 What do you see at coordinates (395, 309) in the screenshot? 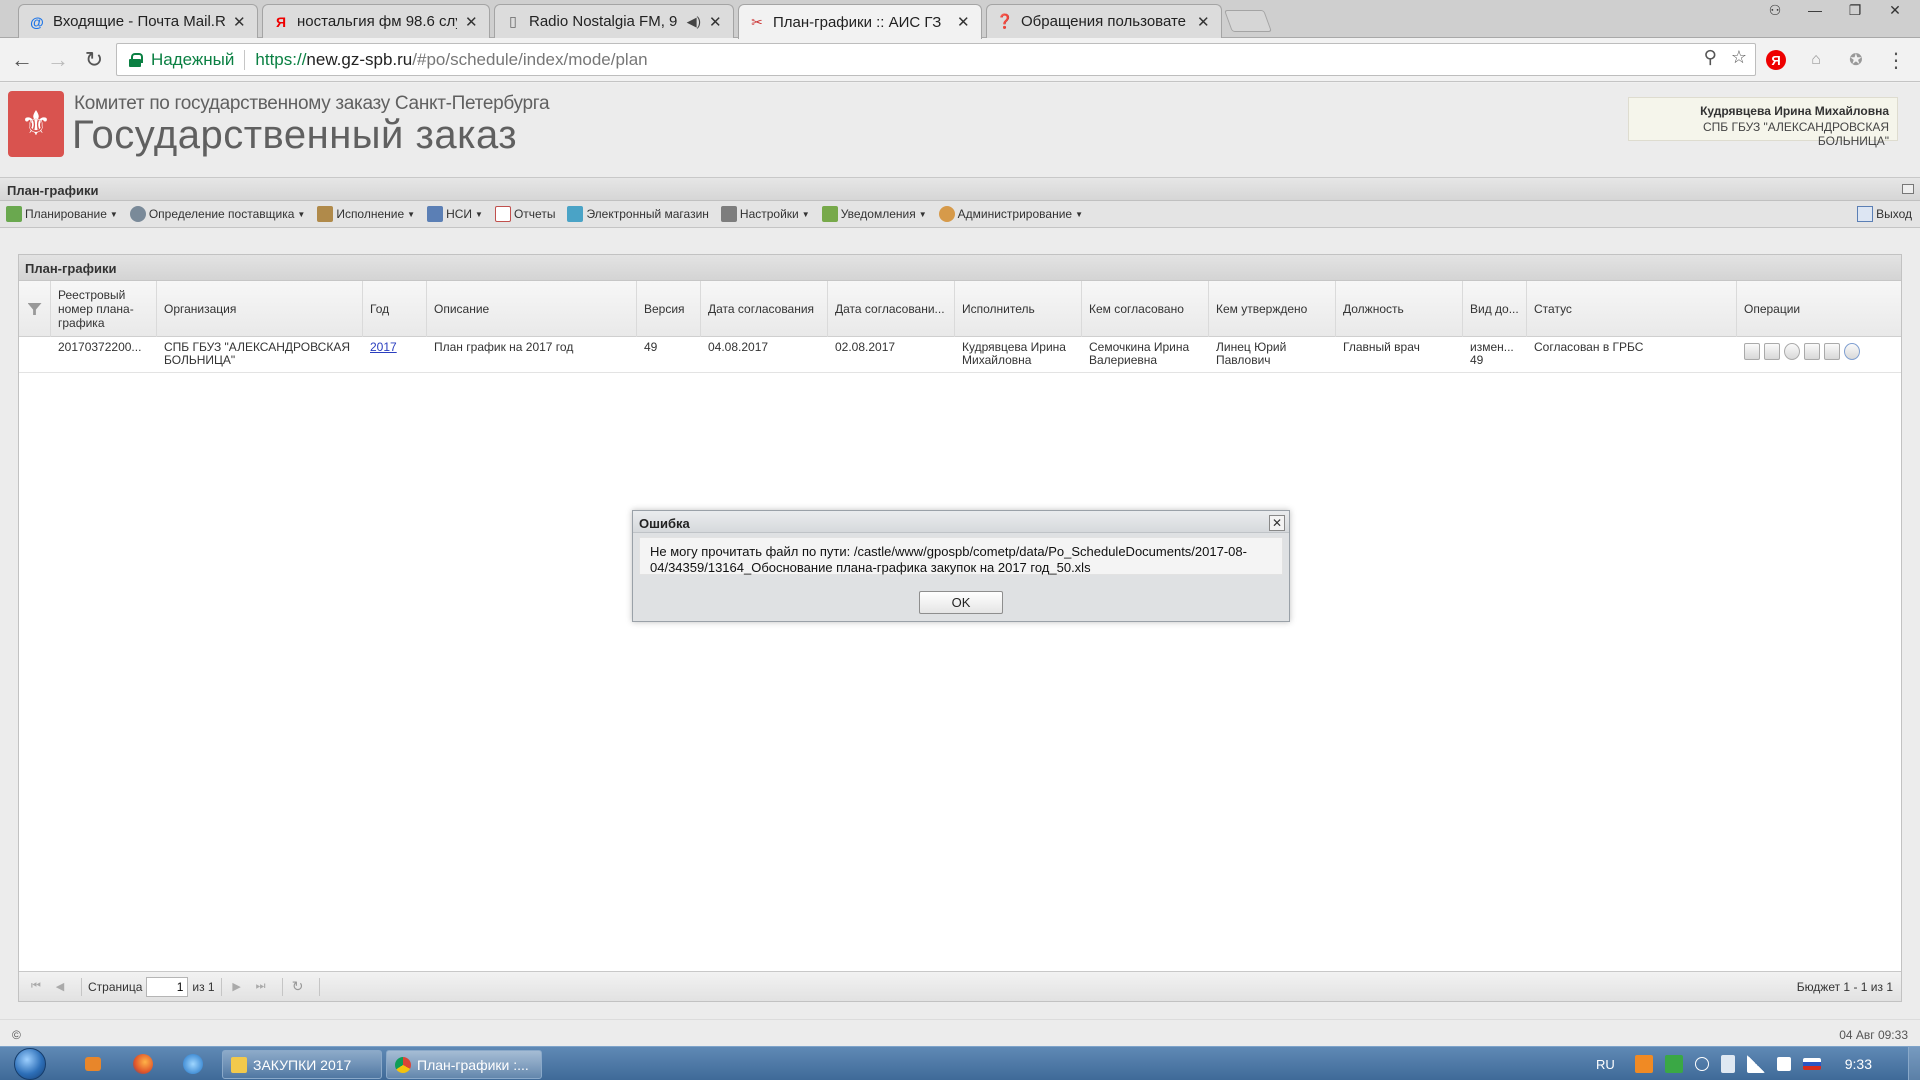
I see `col-year: Год` at bounding box center [395, 309].